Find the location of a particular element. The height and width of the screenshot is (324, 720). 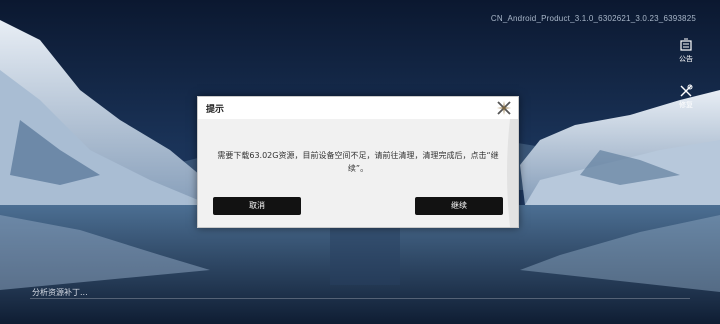

notice-icon is located at coordinates (686, 44).